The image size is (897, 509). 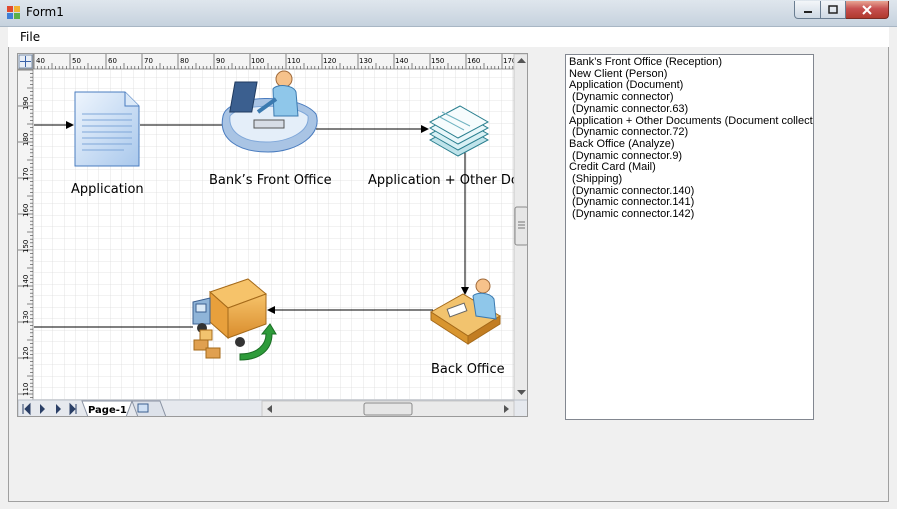 I want to click on h-scroll-thumb, so click(x=388, y=409).